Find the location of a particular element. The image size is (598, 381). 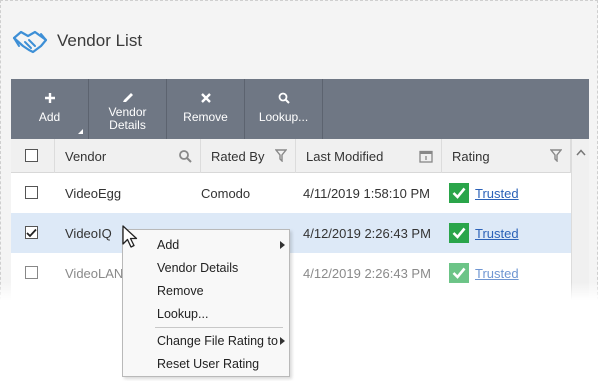

menu-item-label: Reset User Rating is located at coordinates (208, 363).